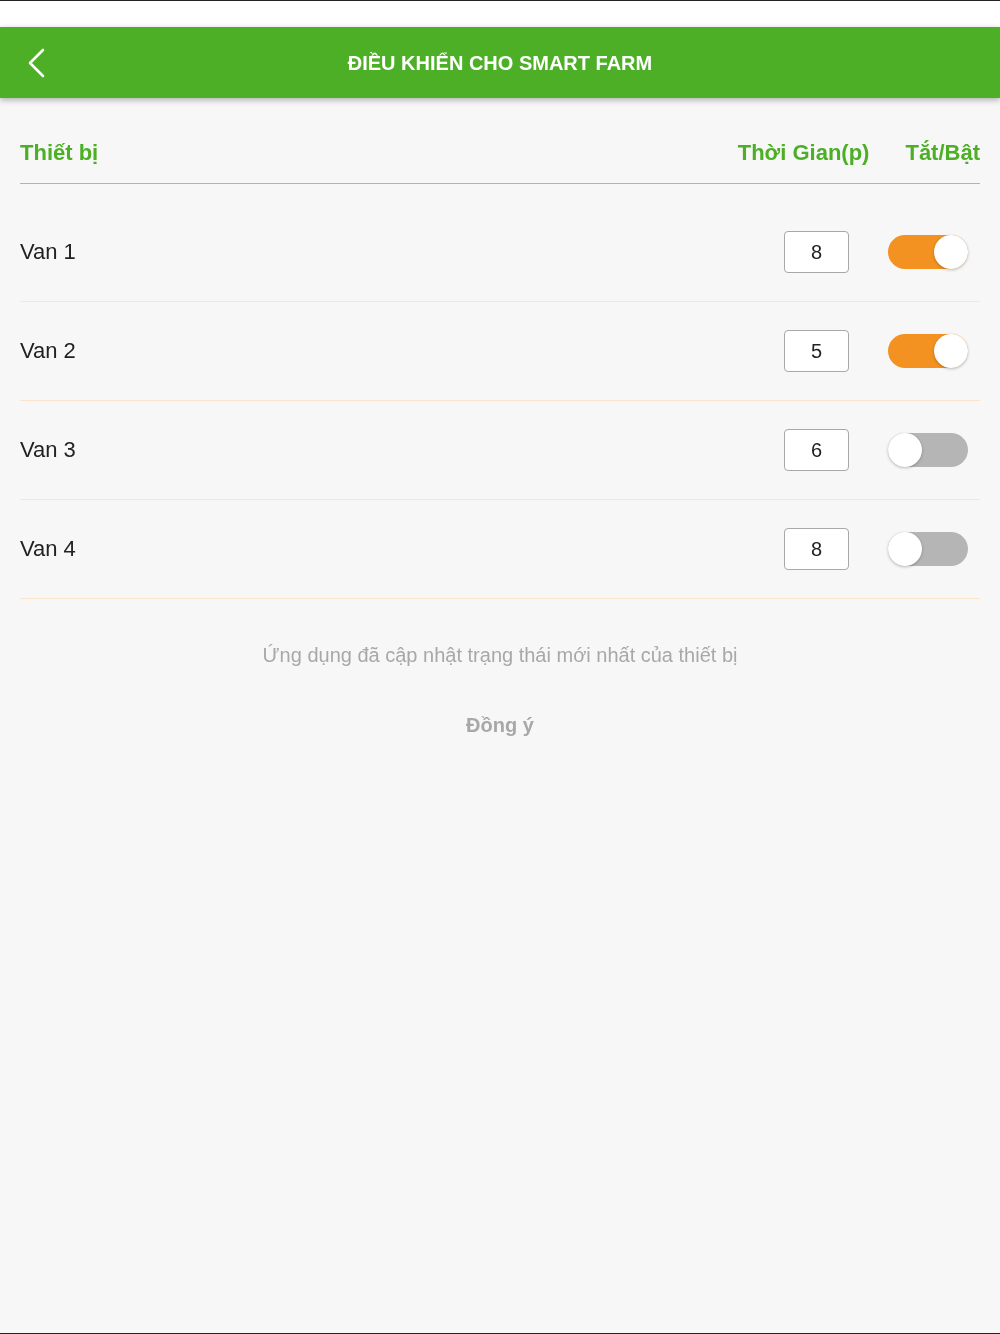 Image resolution: width=1000 pixels, height=1334 pixels. What do you see at coordinates (48, 351) in the screenshot?
I see `device-name: Van 2` at bounding box center [48, 351].